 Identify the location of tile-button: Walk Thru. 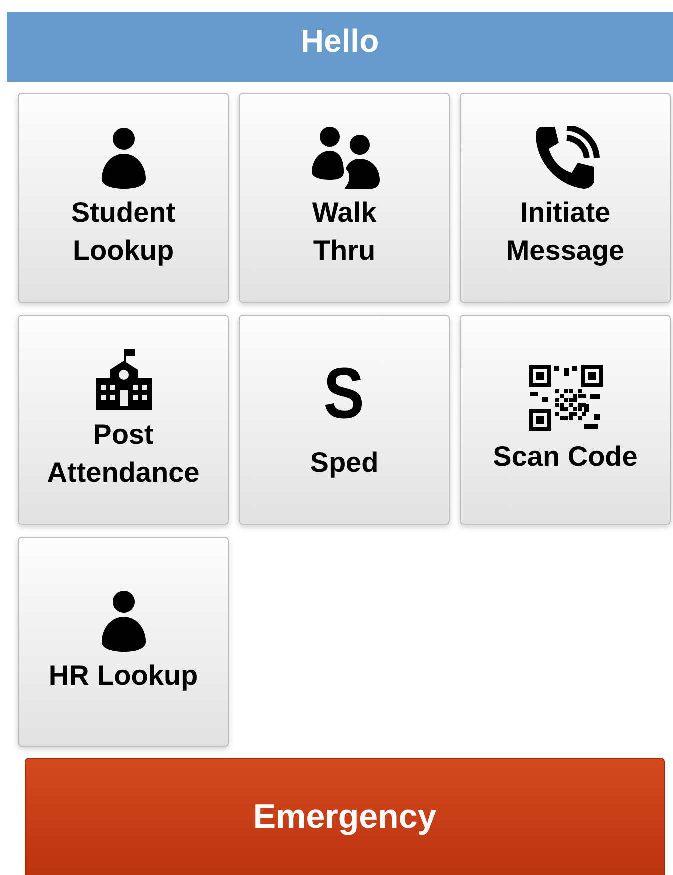
(344, 198).